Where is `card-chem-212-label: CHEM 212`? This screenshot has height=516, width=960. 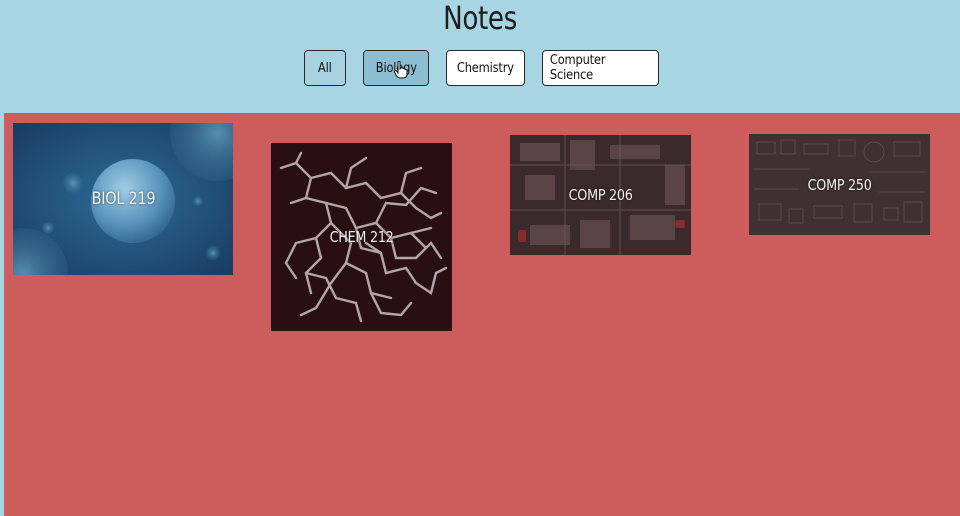
card-chem-212-label: CHEM 212 is located at coordinates (361, 237).